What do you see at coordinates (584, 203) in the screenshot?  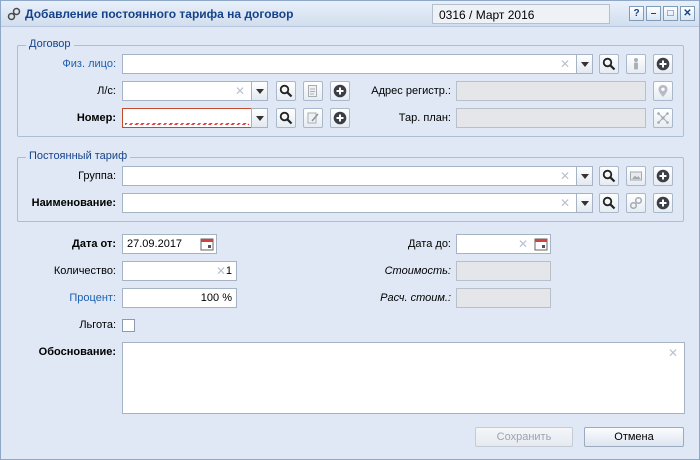 I see `name-dropdown` at bounding box center [584, 203].